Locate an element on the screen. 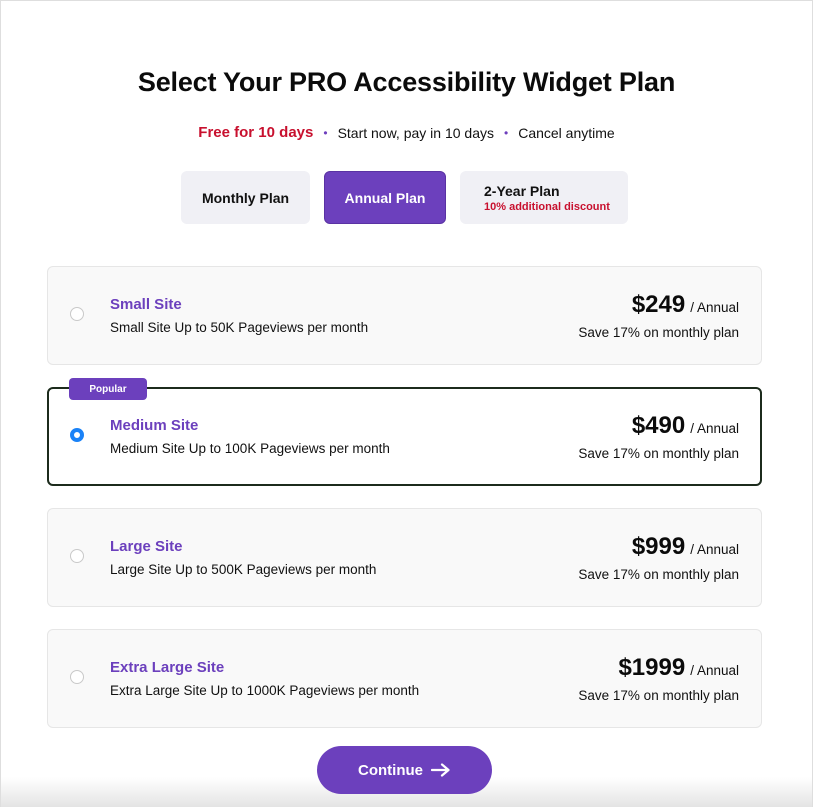 The width and height of the screenshot is (813, 807). plan-pricing: $999 / Annual Save 17% on monthly plan is located at coordinates (658, 557).